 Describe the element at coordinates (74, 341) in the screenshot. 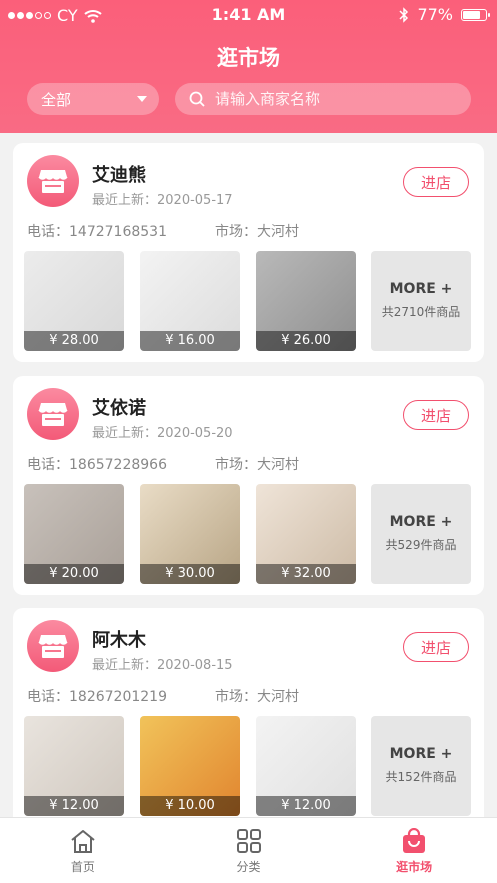

I see `product-price: ¥ 28.00` at that location.